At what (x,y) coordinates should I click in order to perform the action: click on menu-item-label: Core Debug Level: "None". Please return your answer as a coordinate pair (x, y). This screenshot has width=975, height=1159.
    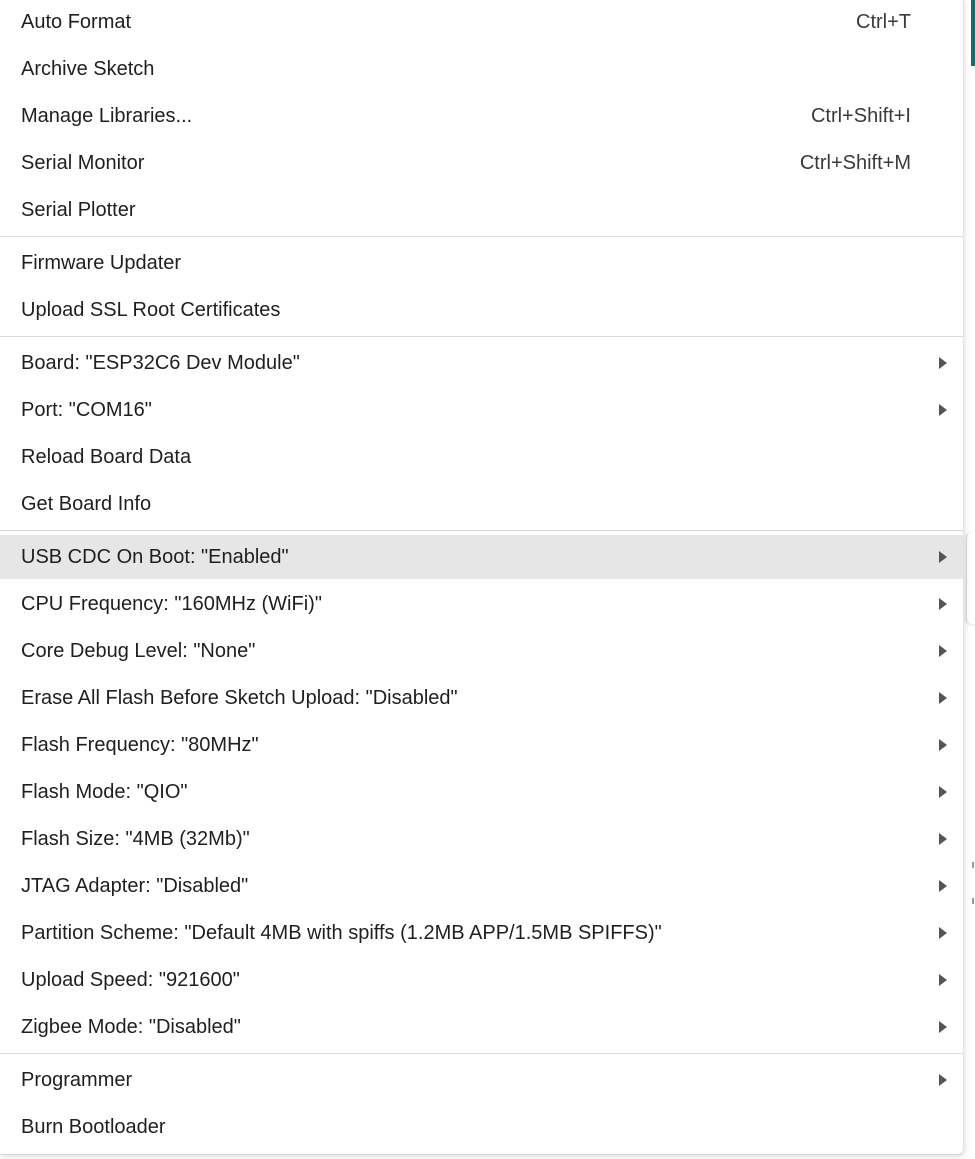
    Looking at the image, I should click on (138, 650).